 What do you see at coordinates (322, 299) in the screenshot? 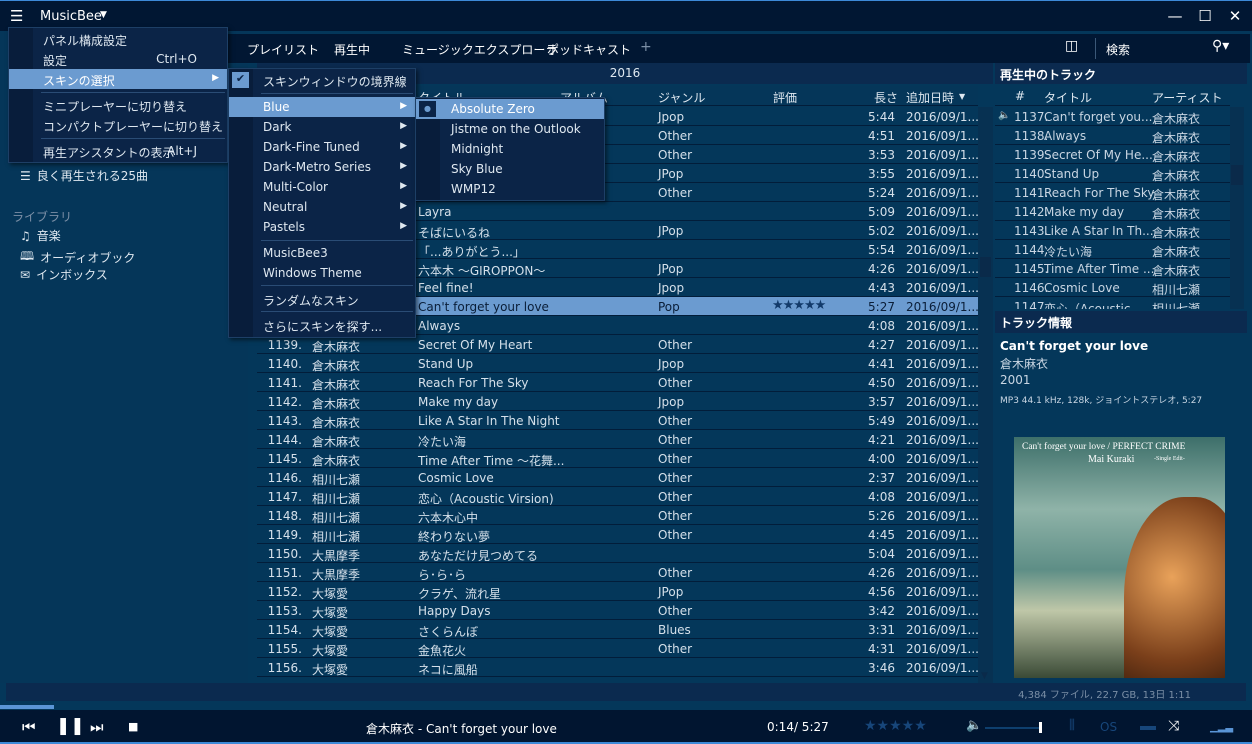
I see `menu-item-random-skin: ランダムなスキン` at bounding box center [322, 299].